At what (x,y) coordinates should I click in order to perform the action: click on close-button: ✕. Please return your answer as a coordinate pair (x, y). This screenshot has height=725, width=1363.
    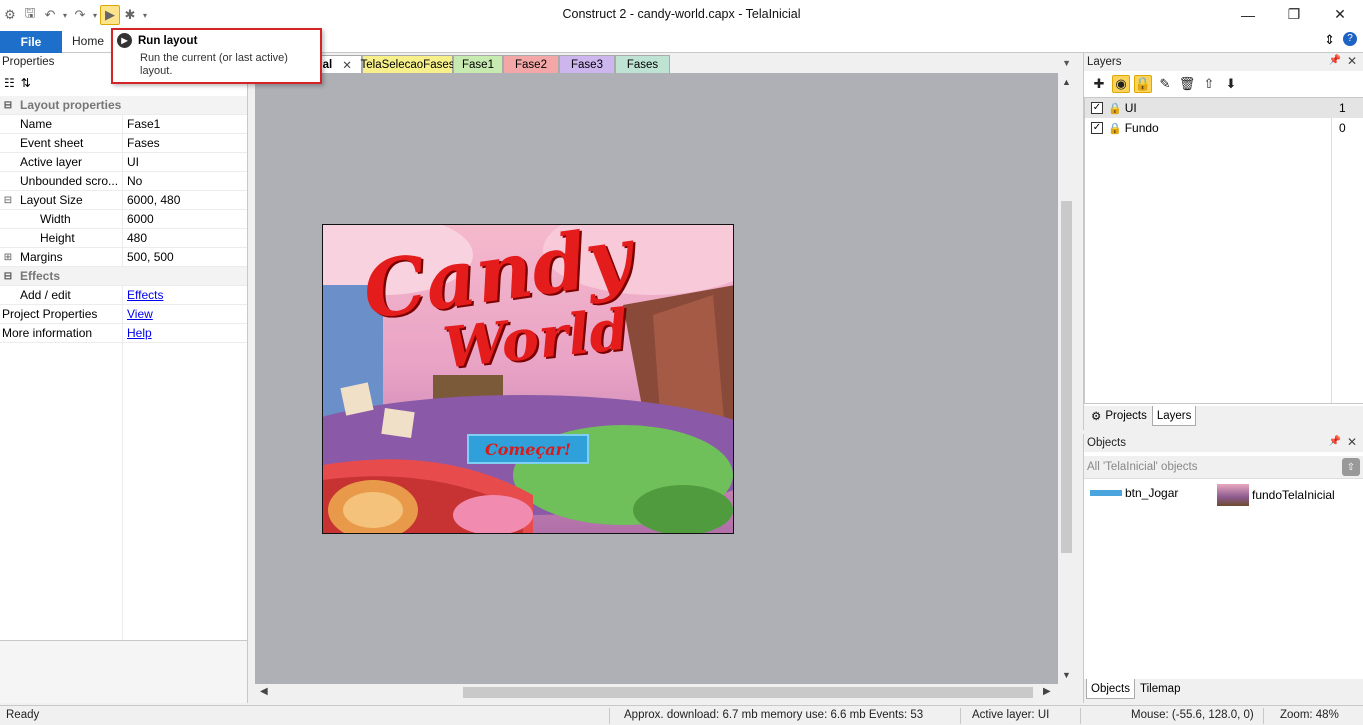
    Looking at the image, I should click on (1340, 14).